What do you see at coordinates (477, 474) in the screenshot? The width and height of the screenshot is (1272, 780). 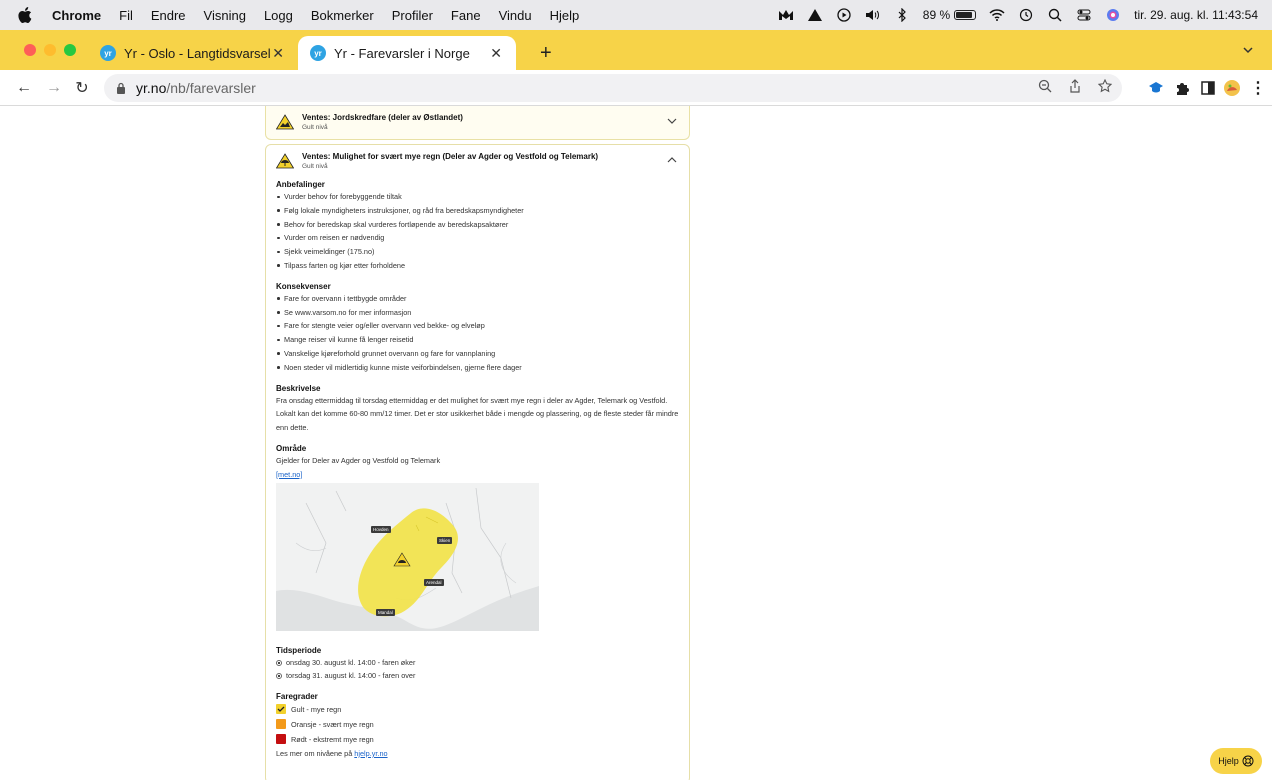 I see `met-source-link: [met.no]` at bounding box center [477, 474].